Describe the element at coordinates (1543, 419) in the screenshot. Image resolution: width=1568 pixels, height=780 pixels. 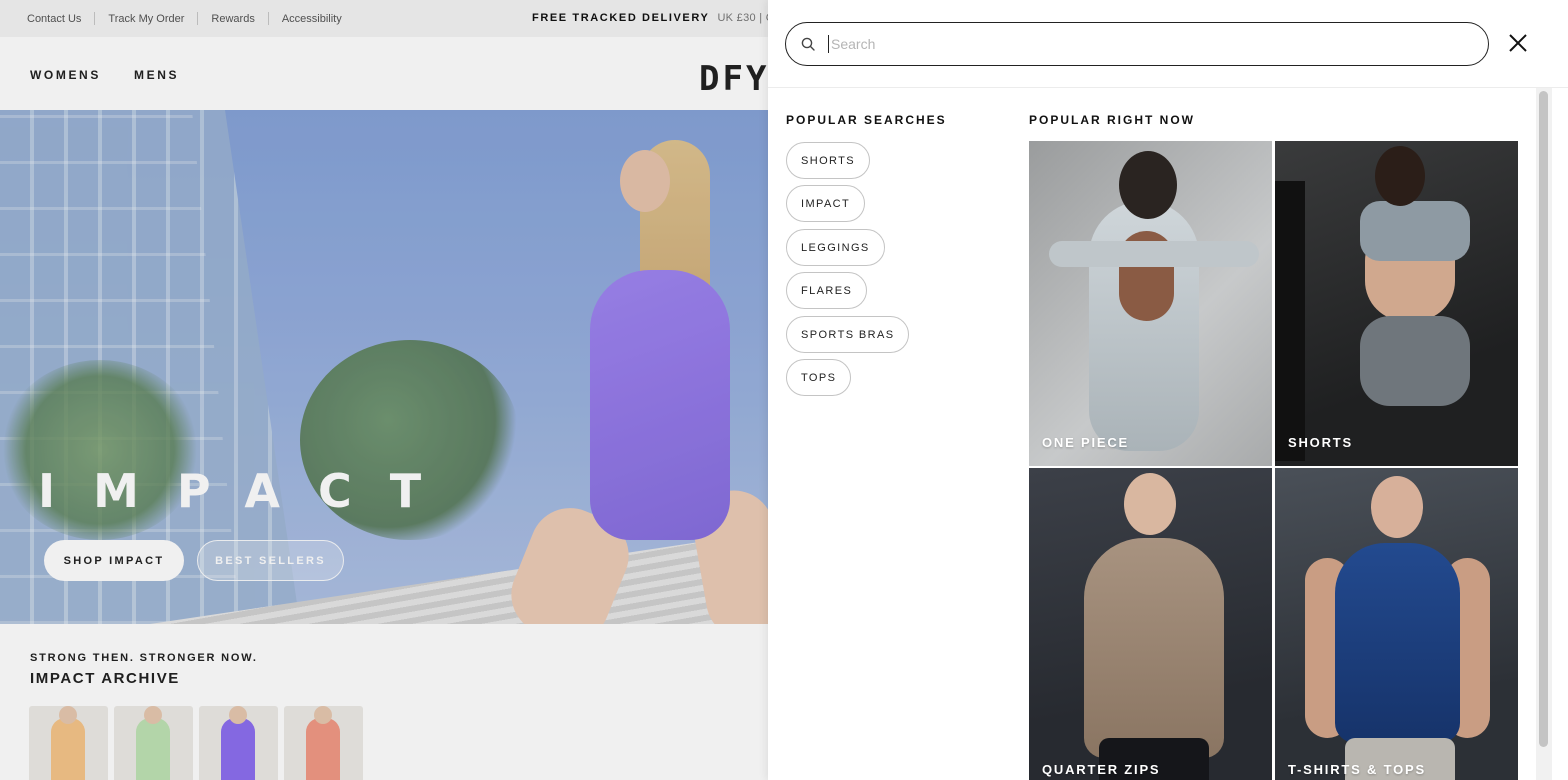
I see `scrollbar-thumb` at that location.